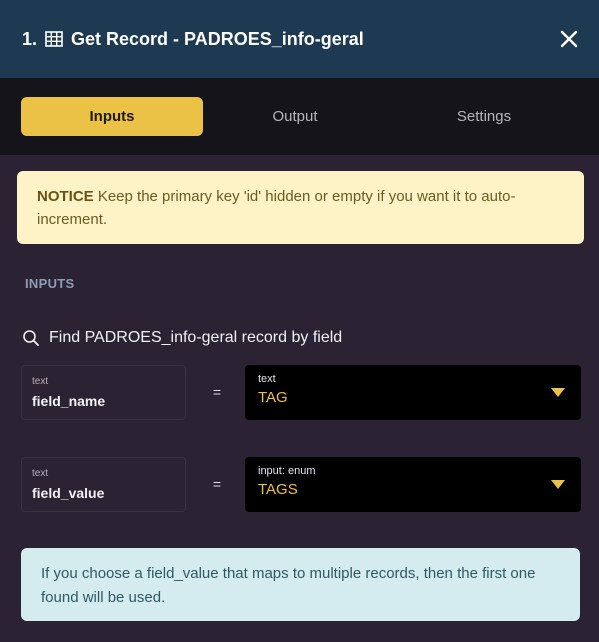 This screenshot has width=599, height=642. Describe the element at coordinates (287, 471) in the screenshot. I see `value-type: input: enum` at that location.